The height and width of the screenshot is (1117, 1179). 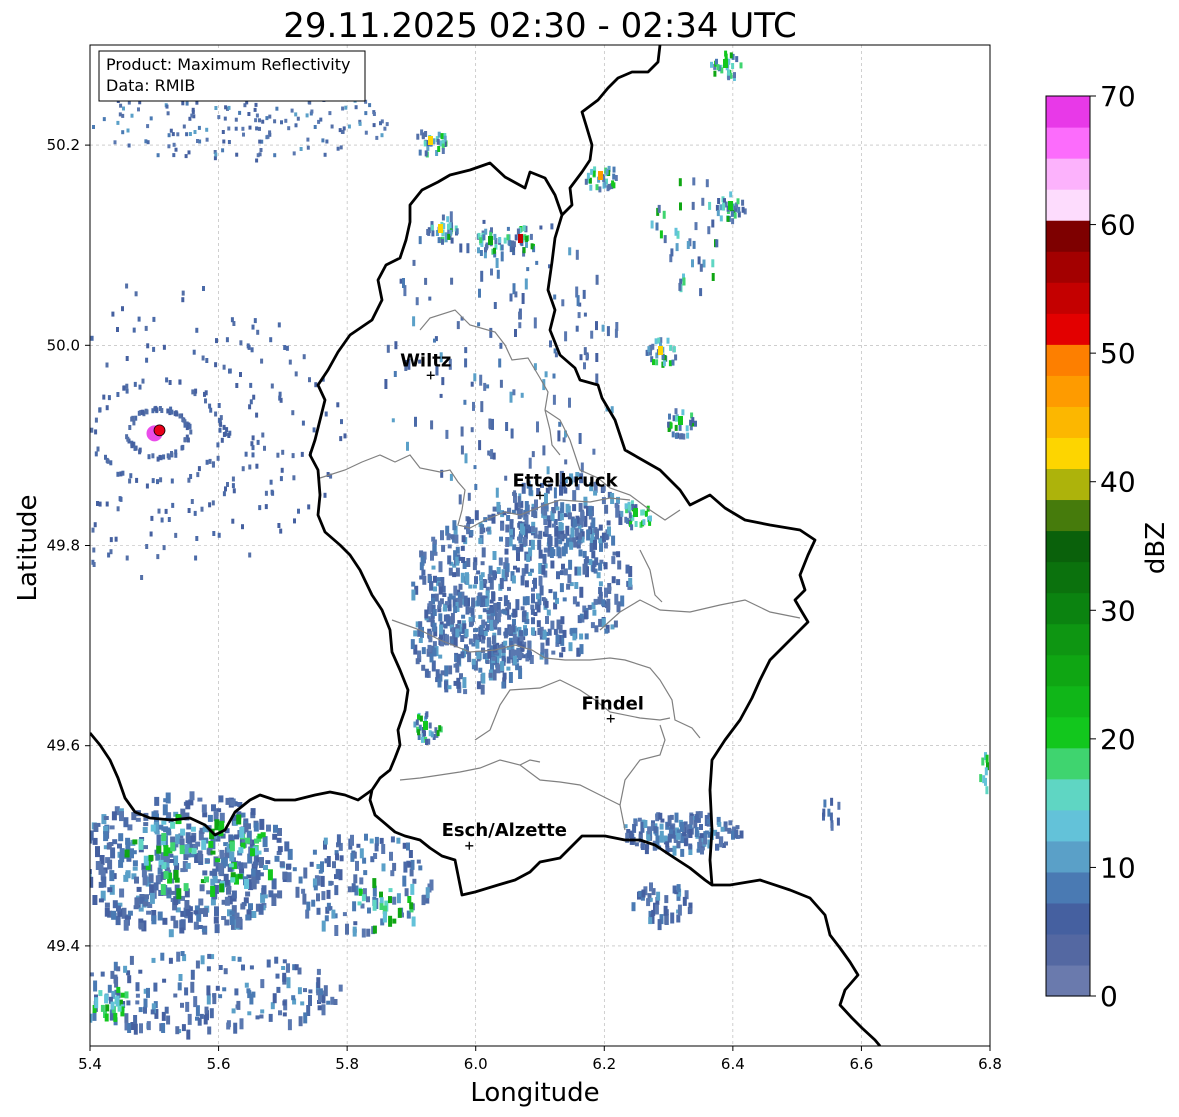 I want to click on x-tick-label: 5.6, so click(x=219, y=1064).